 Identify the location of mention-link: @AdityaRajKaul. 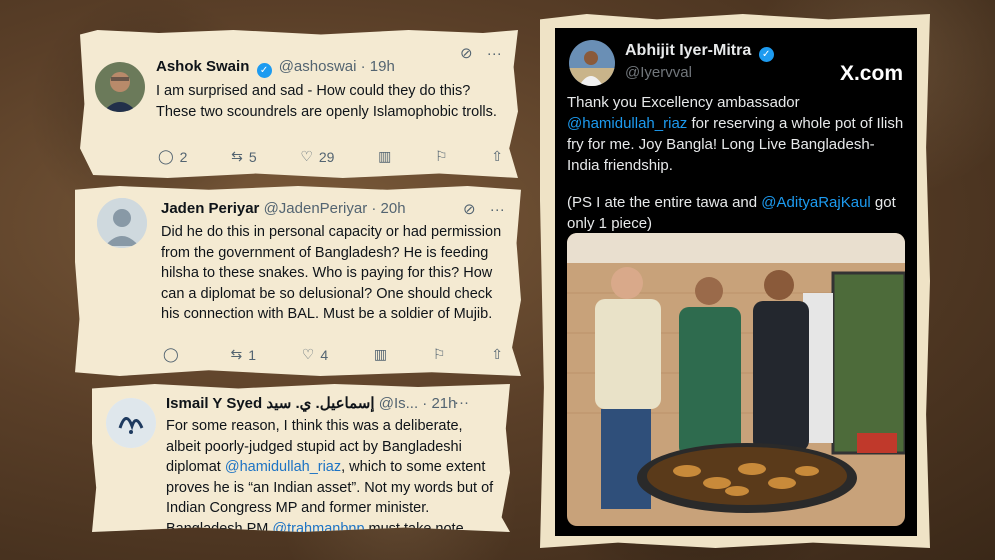
(815, 202).